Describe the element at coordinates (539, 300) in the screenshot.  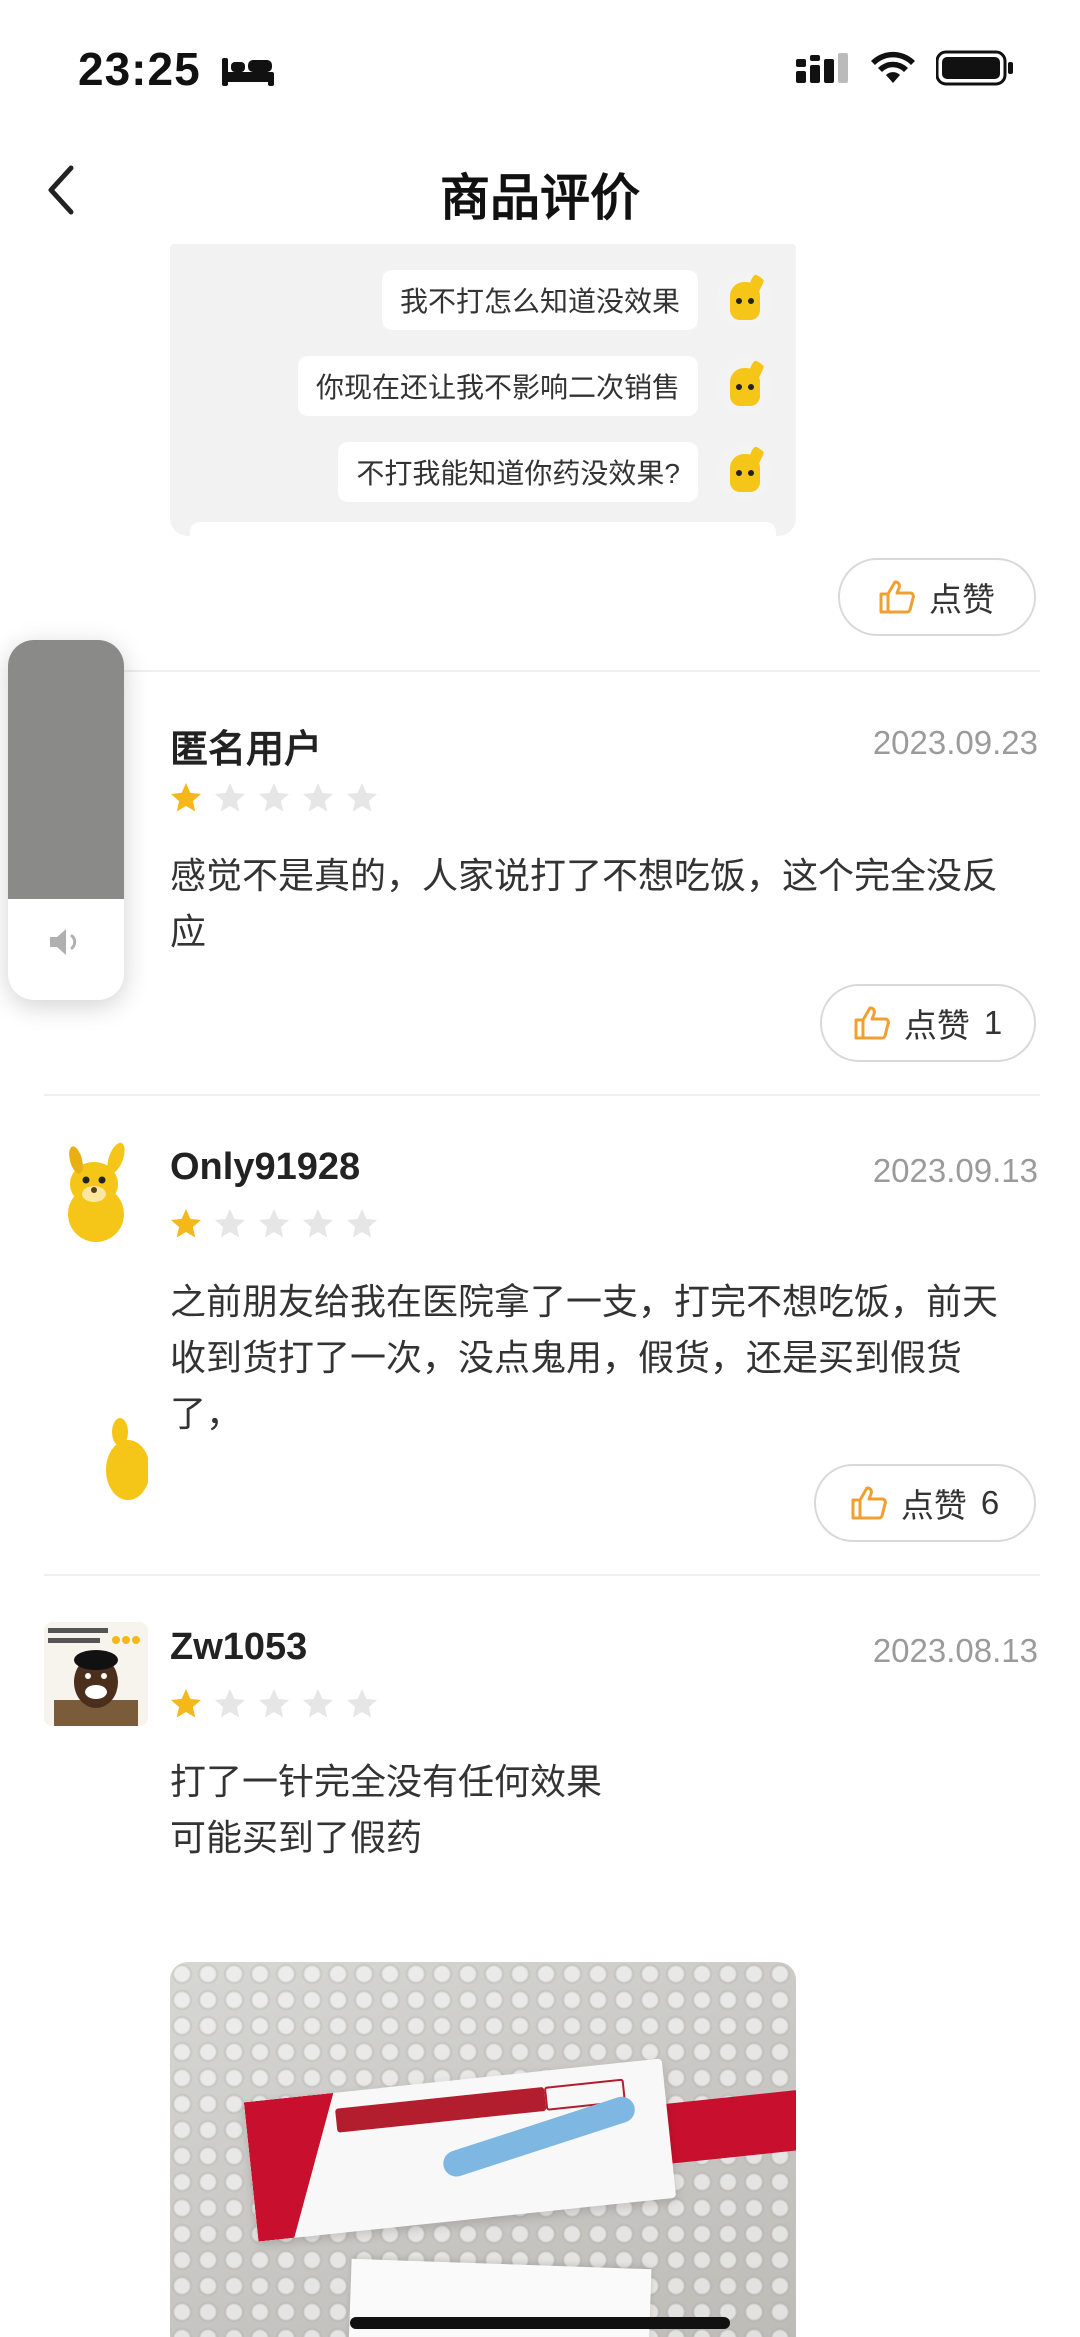
I see `chat-bubble: 我不打怎么知道没效果` at that location.